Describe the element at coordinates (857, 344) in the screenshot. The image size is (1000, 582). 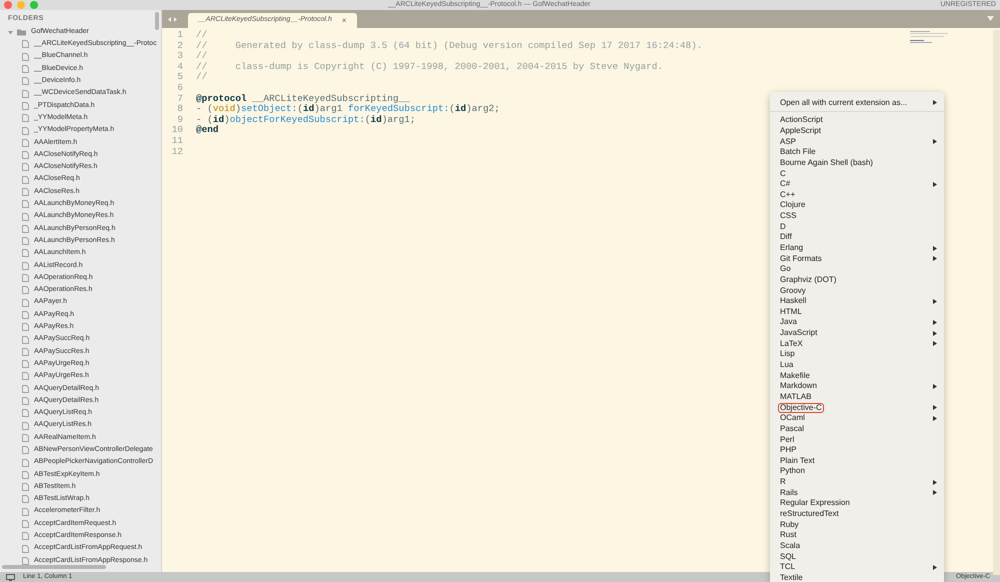
I see `menu-item: LaTeX` at that location.